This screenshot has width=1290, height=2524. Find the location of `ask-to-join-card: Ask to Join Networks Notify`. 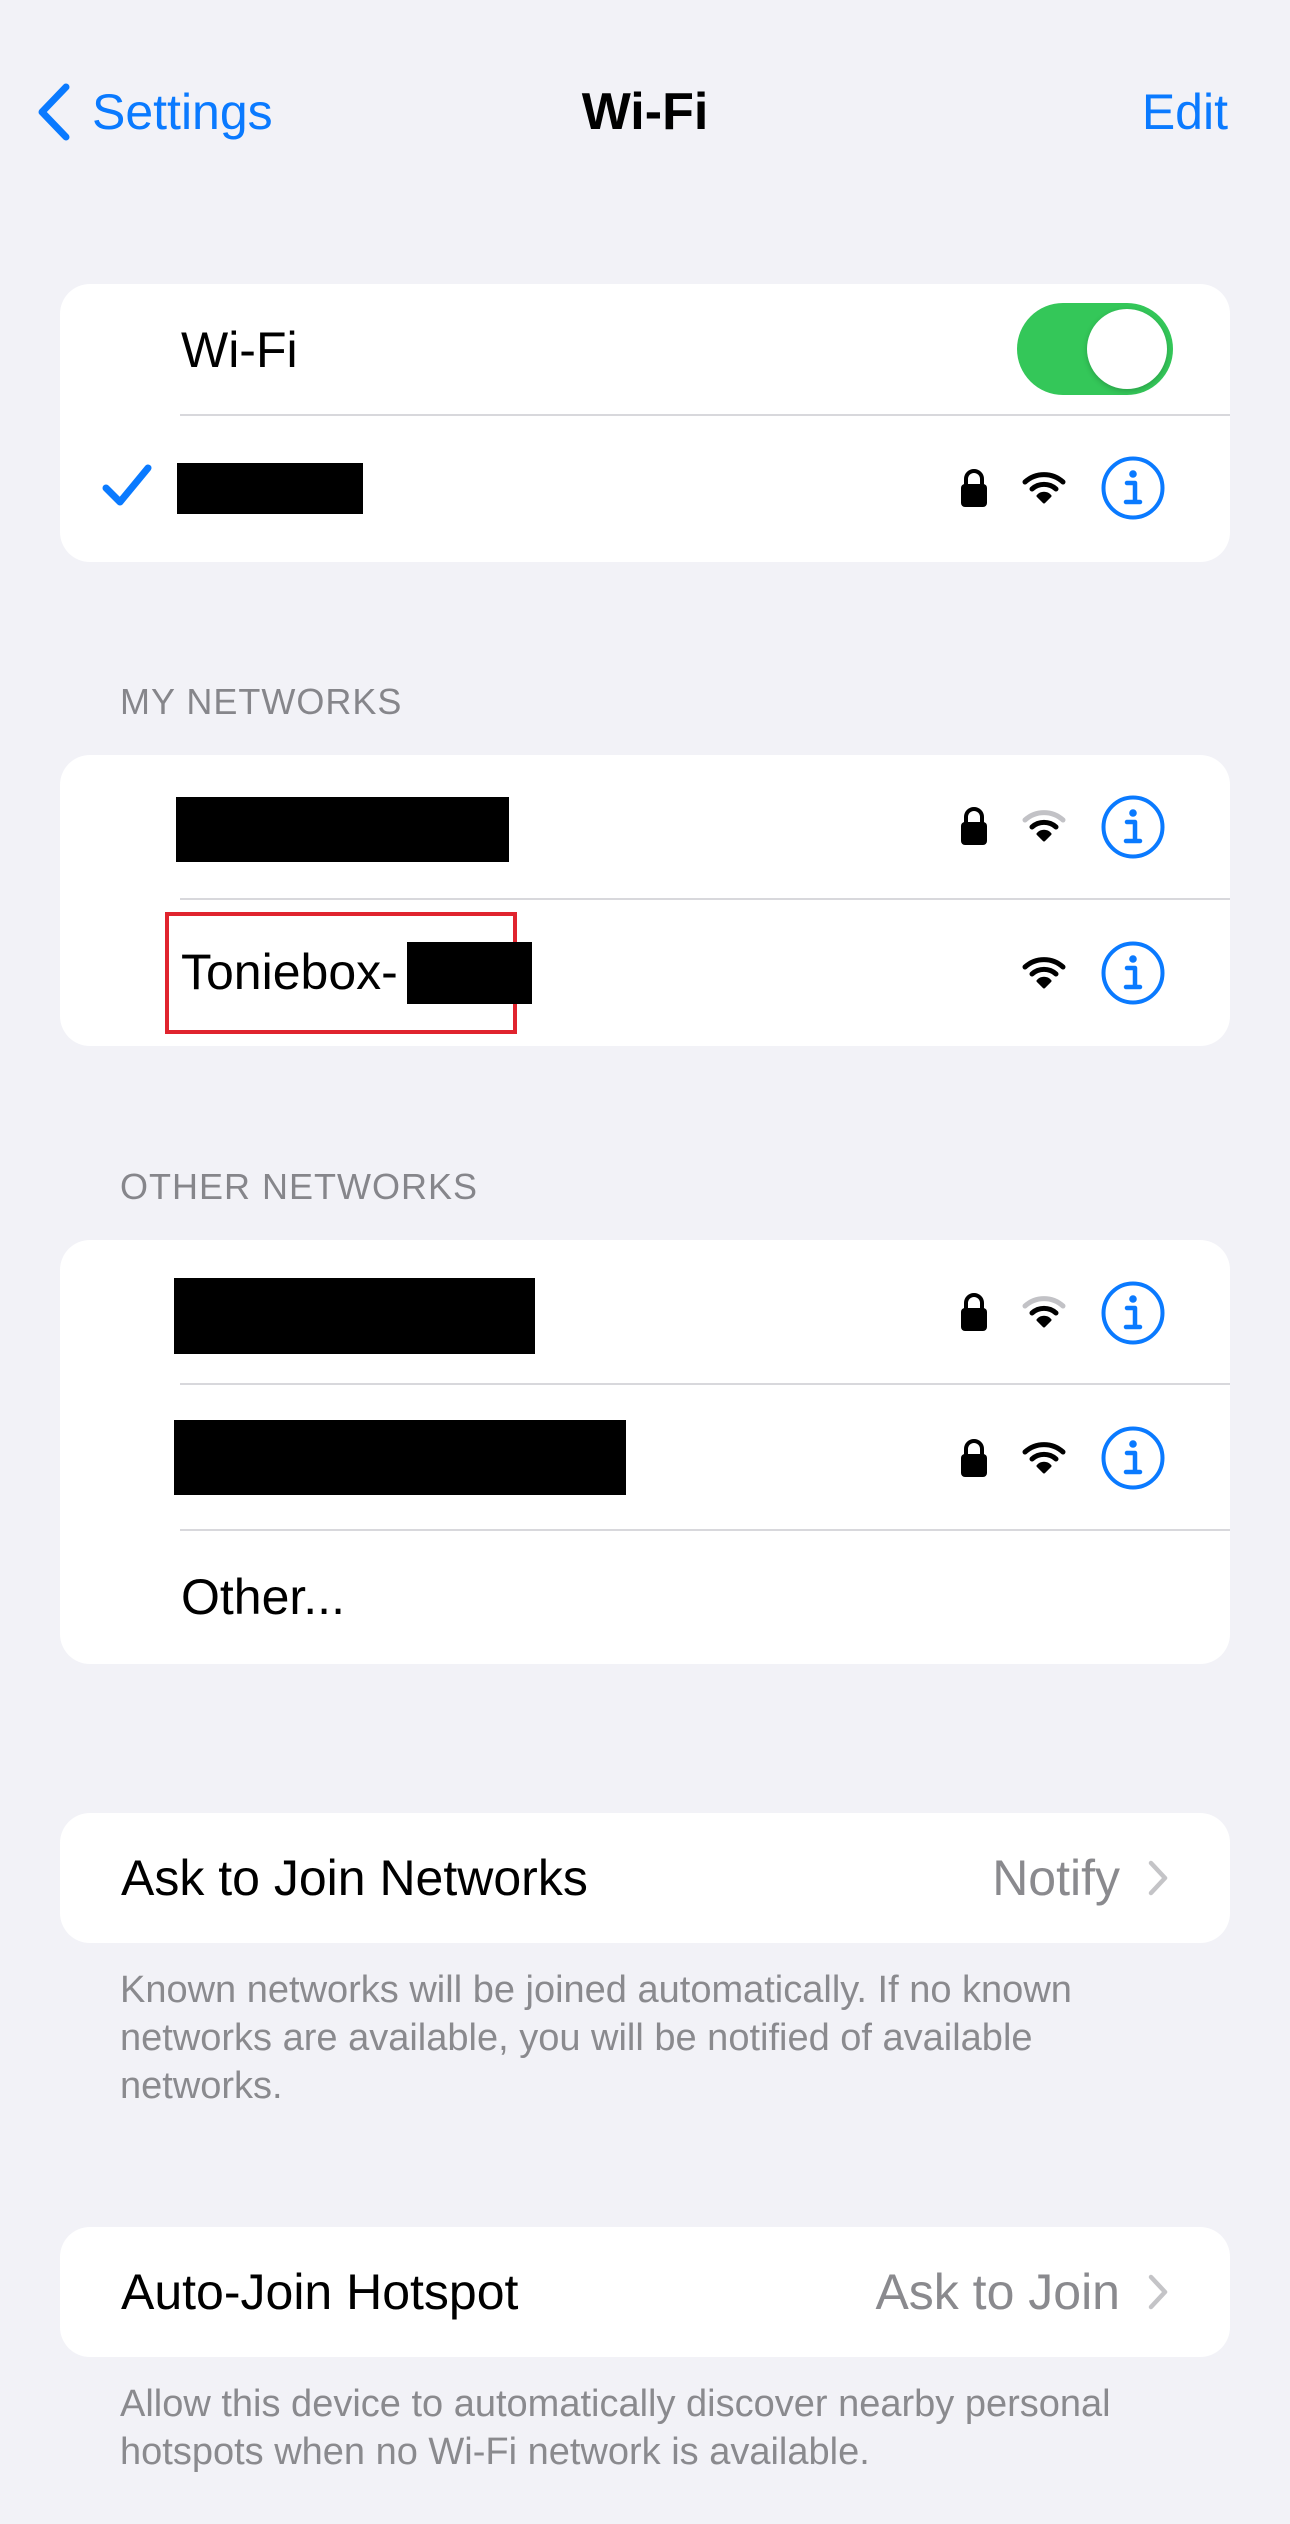

ask-to-join-card: Ask to Join Networks Notify is located at coordinates (645, 1878).